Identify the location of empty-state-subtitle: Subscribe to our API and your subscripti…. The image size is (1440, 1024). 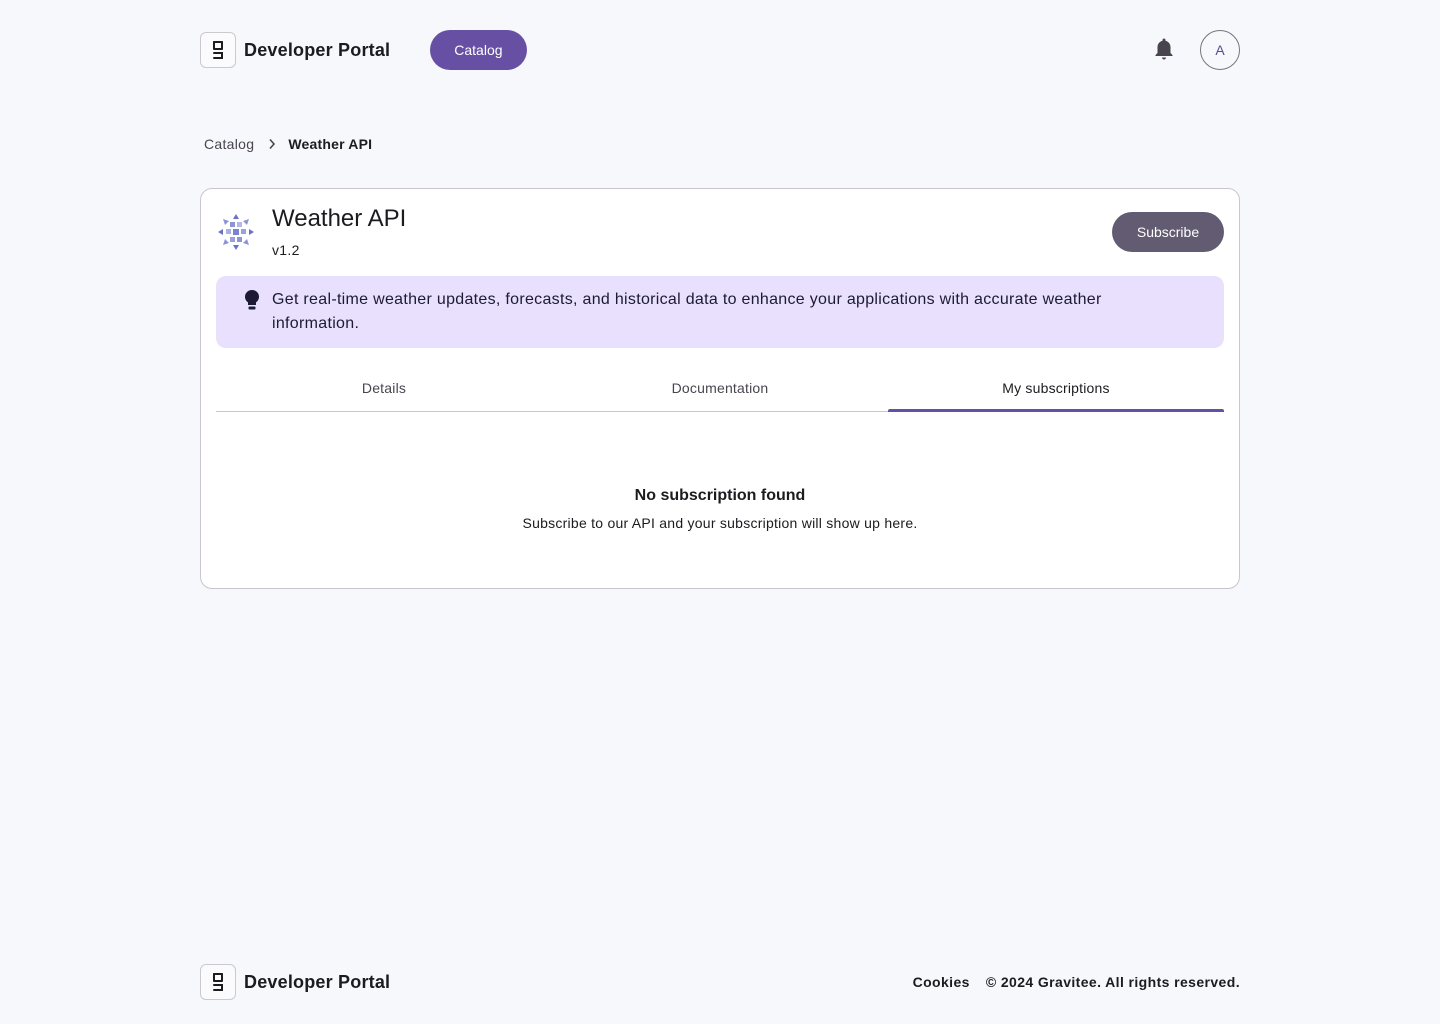
(720, 523).